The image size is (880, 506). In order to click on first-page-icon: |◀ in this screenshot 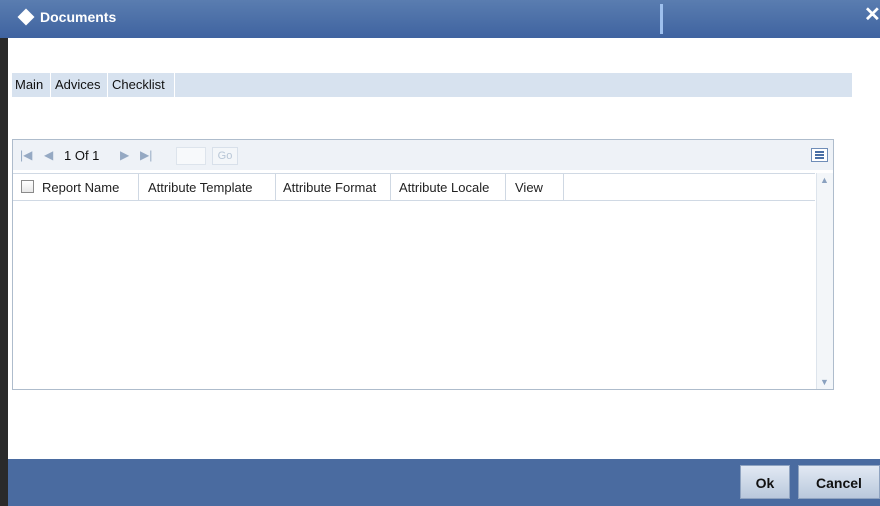, I will do `click(26, 155)`.